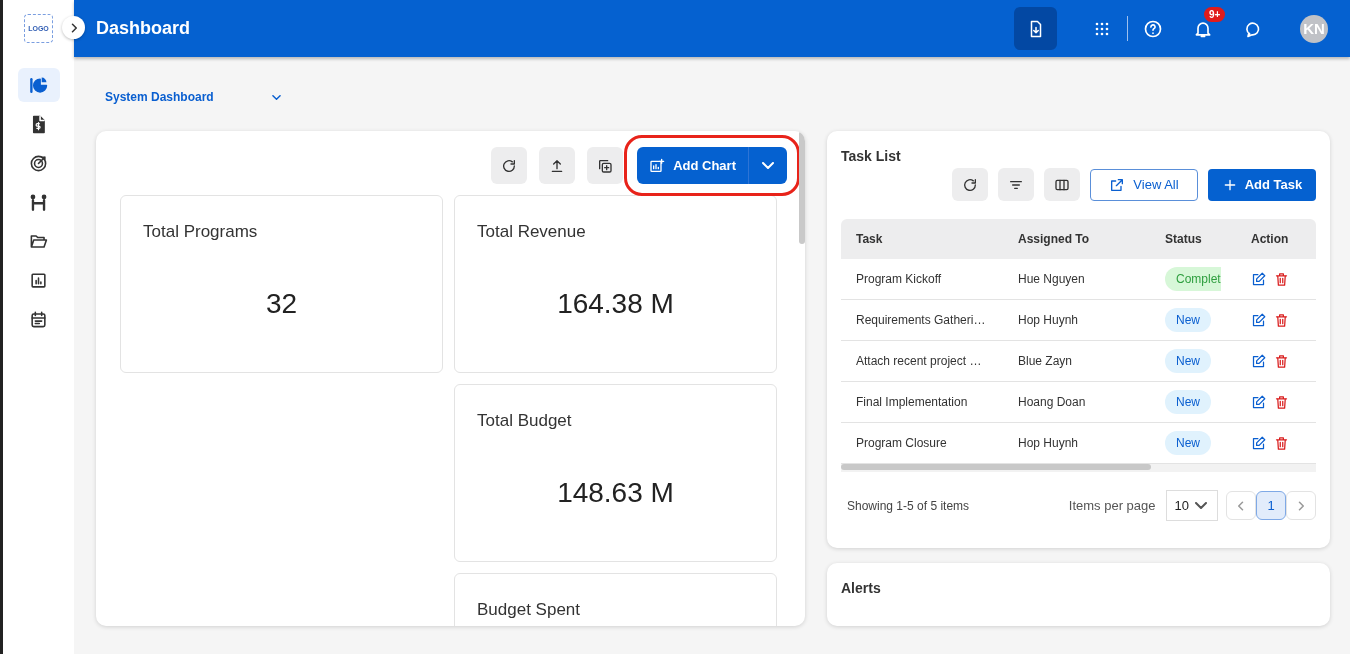 The image size is (1350, 654). I want to click on add-task-button: Add Task, so click(1262, 184).